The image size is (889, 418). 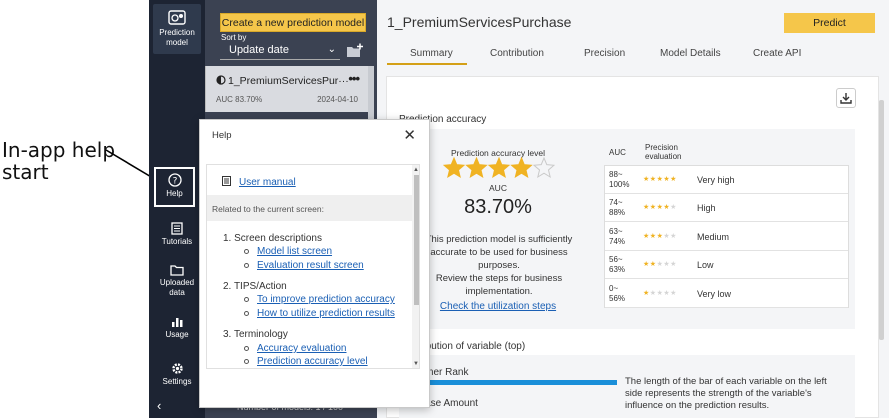 I want to click on precision-evaluation: Very low, so click(x=714, y=293).